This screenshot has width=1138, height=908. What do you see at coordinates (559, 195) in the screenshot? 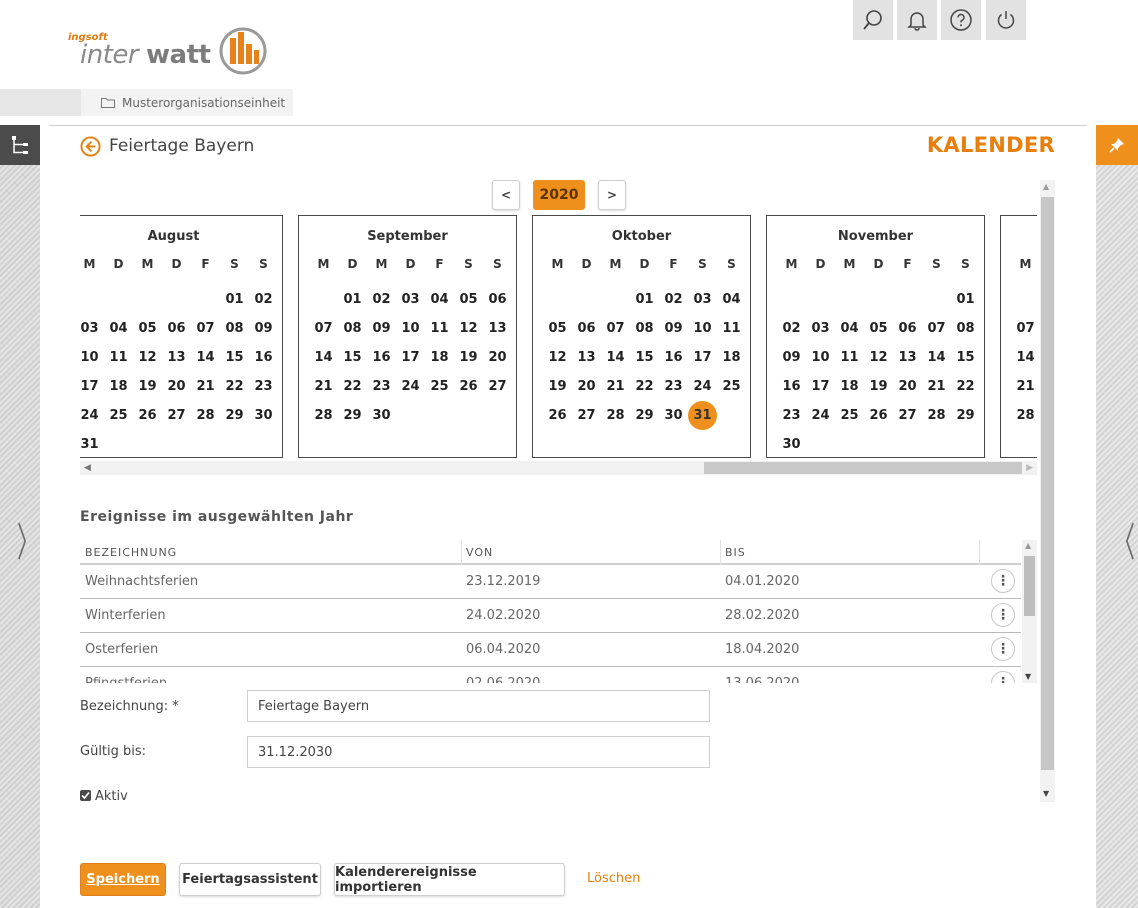
I see `year-display: 2020` at bounding box center [559, 195].